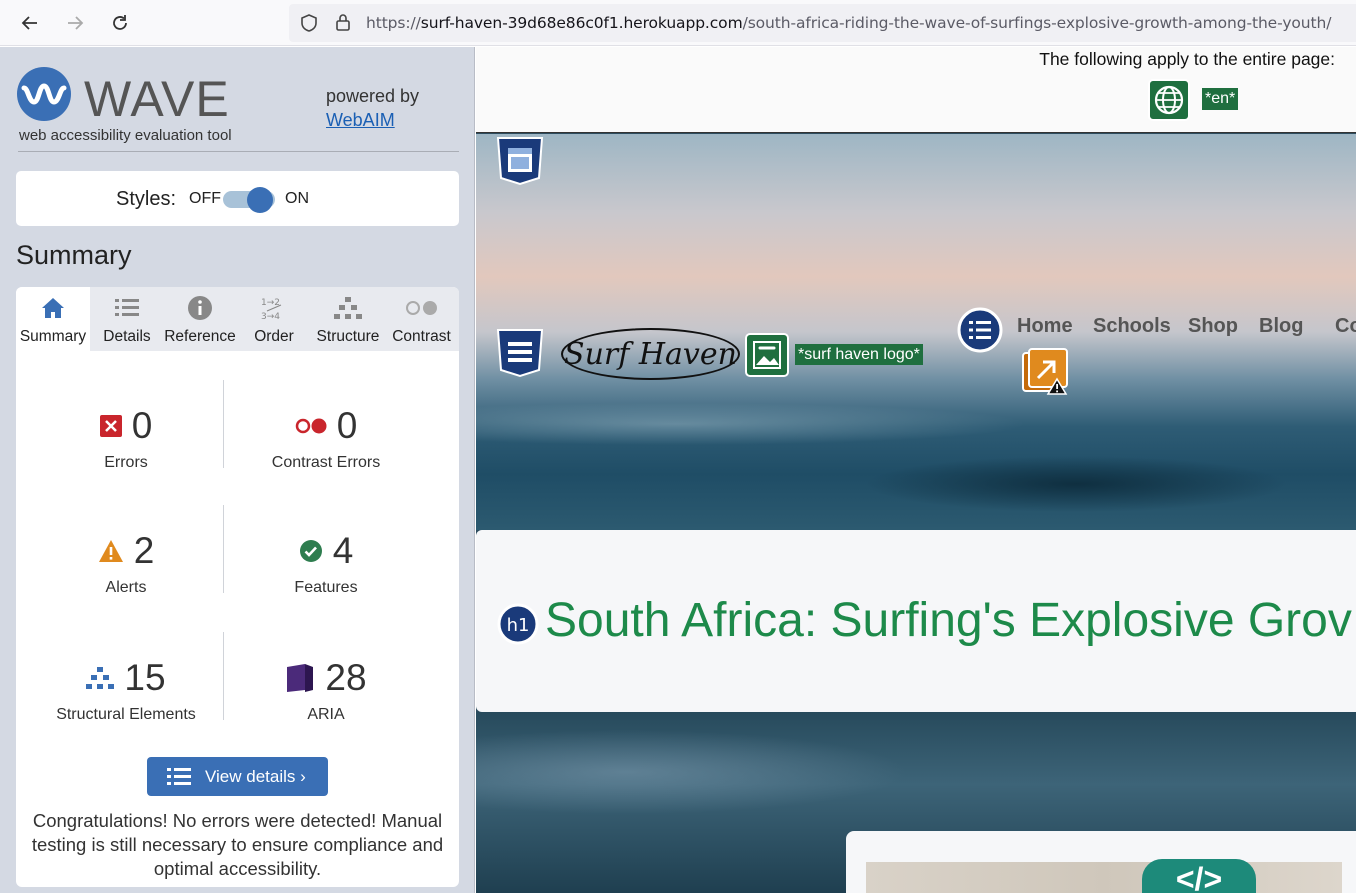 This screenshot has width=1356, height=893. Describe the element at coordinates (326, 438) in the screenshot. I see `contrast-errors-stat: 0 Contrast Errors` at that location.